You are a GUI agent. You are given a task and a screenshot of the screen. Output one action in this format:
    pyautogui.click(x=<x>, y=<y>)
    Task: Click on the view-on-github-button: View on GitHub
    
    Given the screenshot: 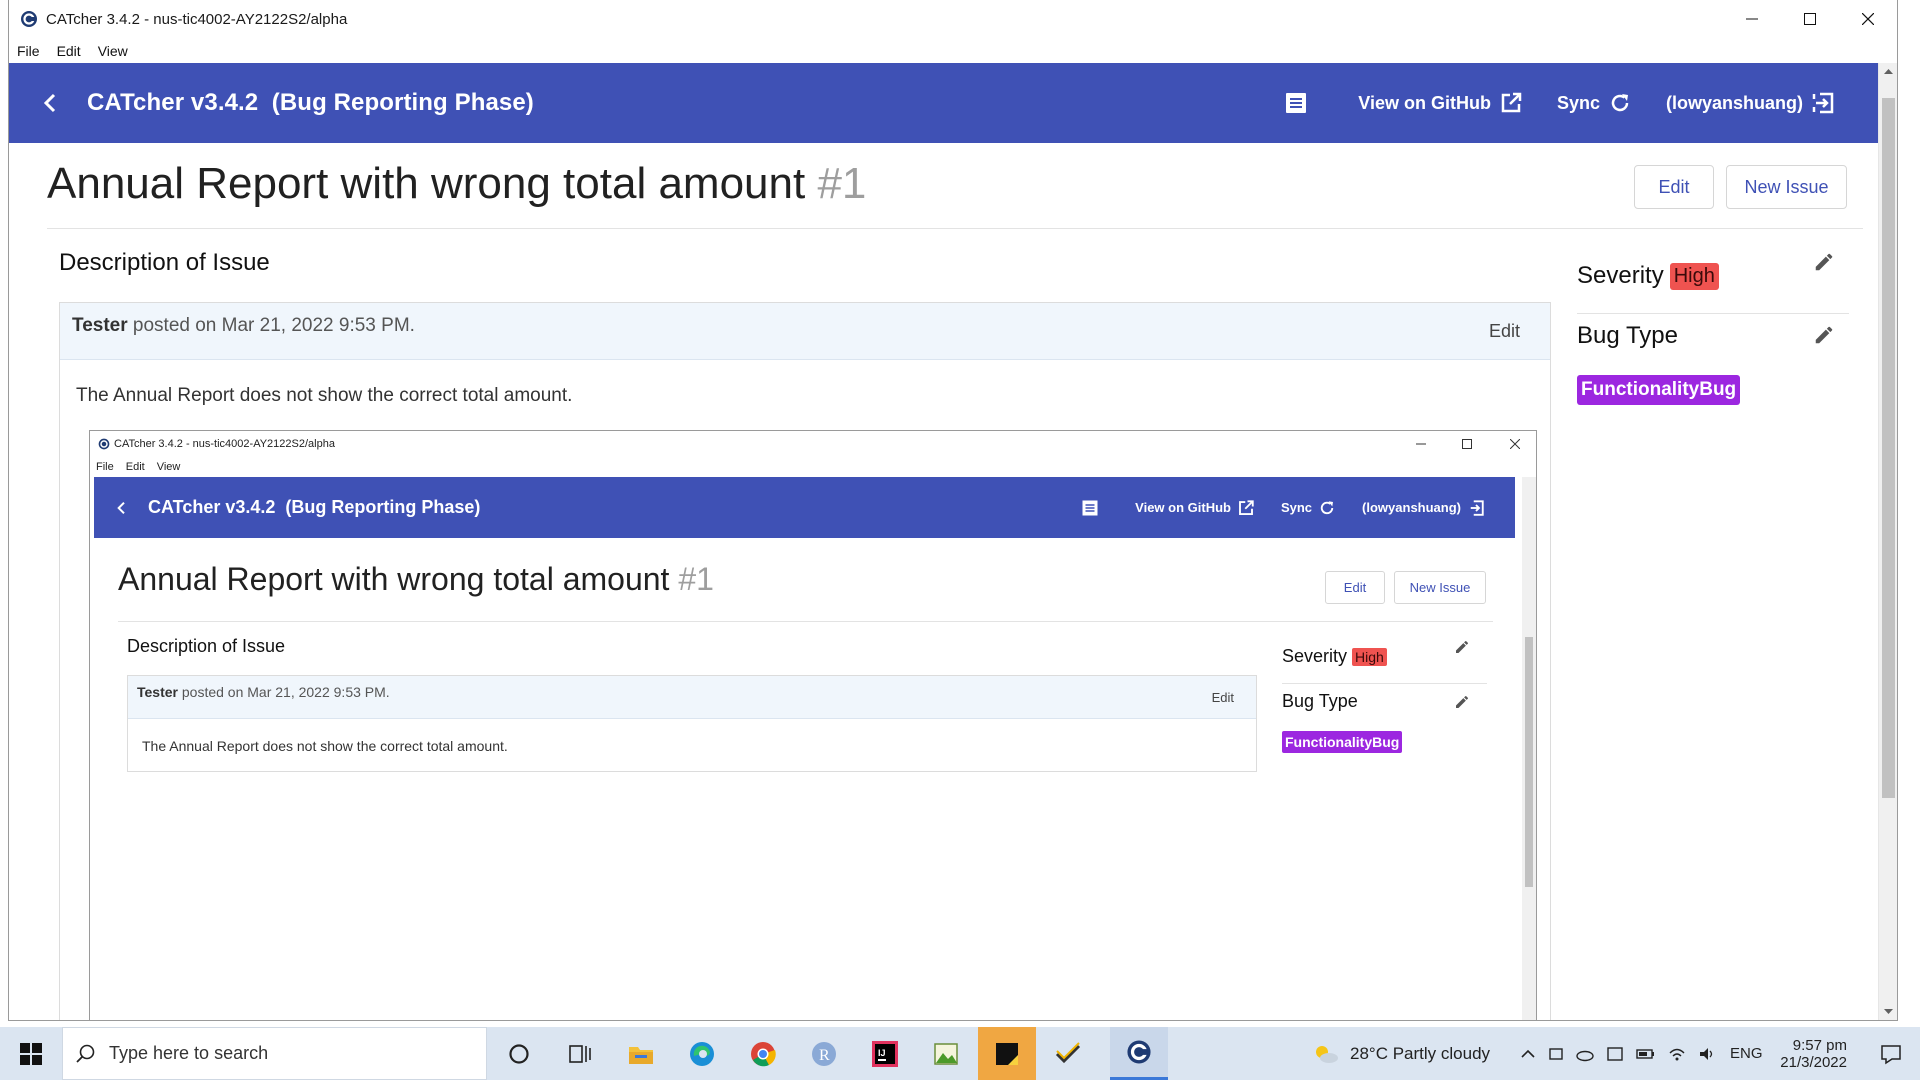 What is the action you would take?
    pyautogui.click(x=1440, y=103)
    